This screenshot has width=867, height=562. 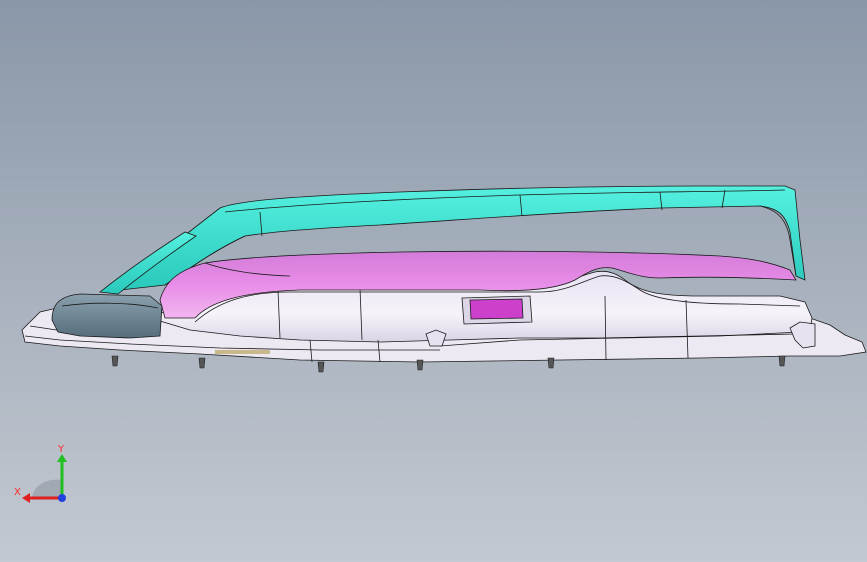 I want to click on x-arrow-head, so click(x=26, y=498).